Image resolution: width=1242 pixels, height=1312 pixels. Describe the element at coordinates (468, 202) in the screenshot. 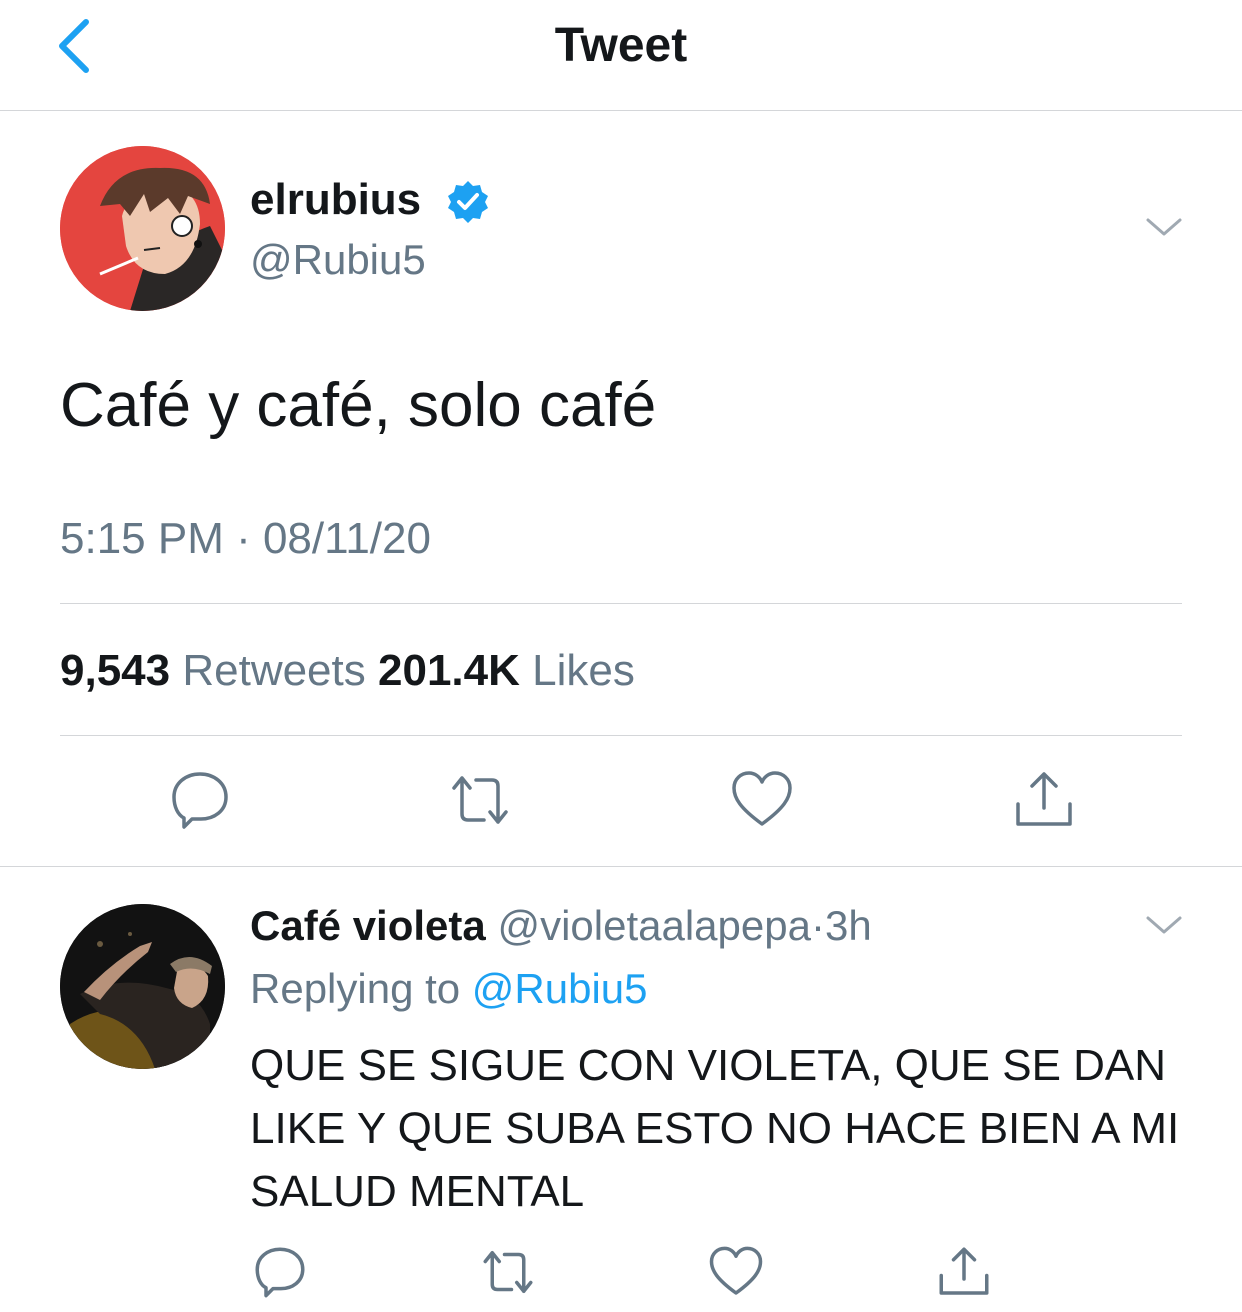

I see `verified-badge-icon` at that location.